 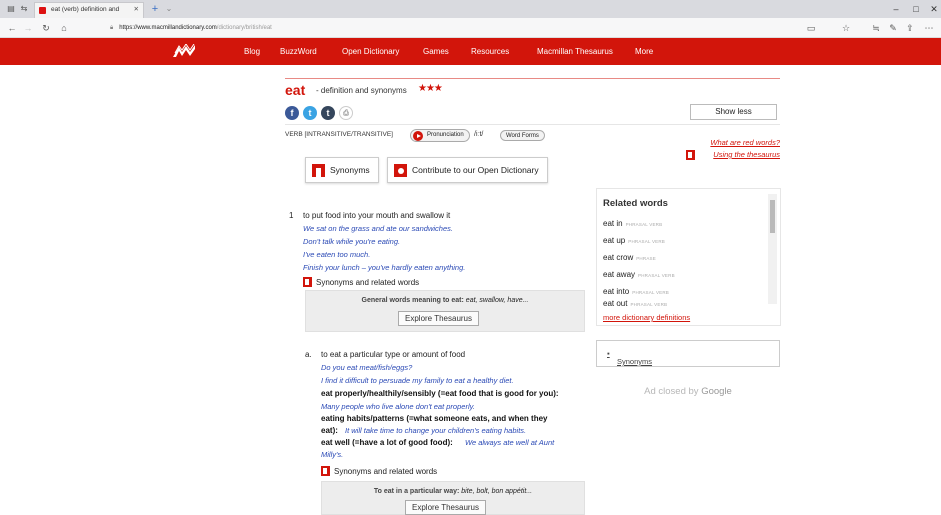 What do you see at coordinates (418, 136) in the screenshot?
I see `play-icon` at bounding box center [418, 136].